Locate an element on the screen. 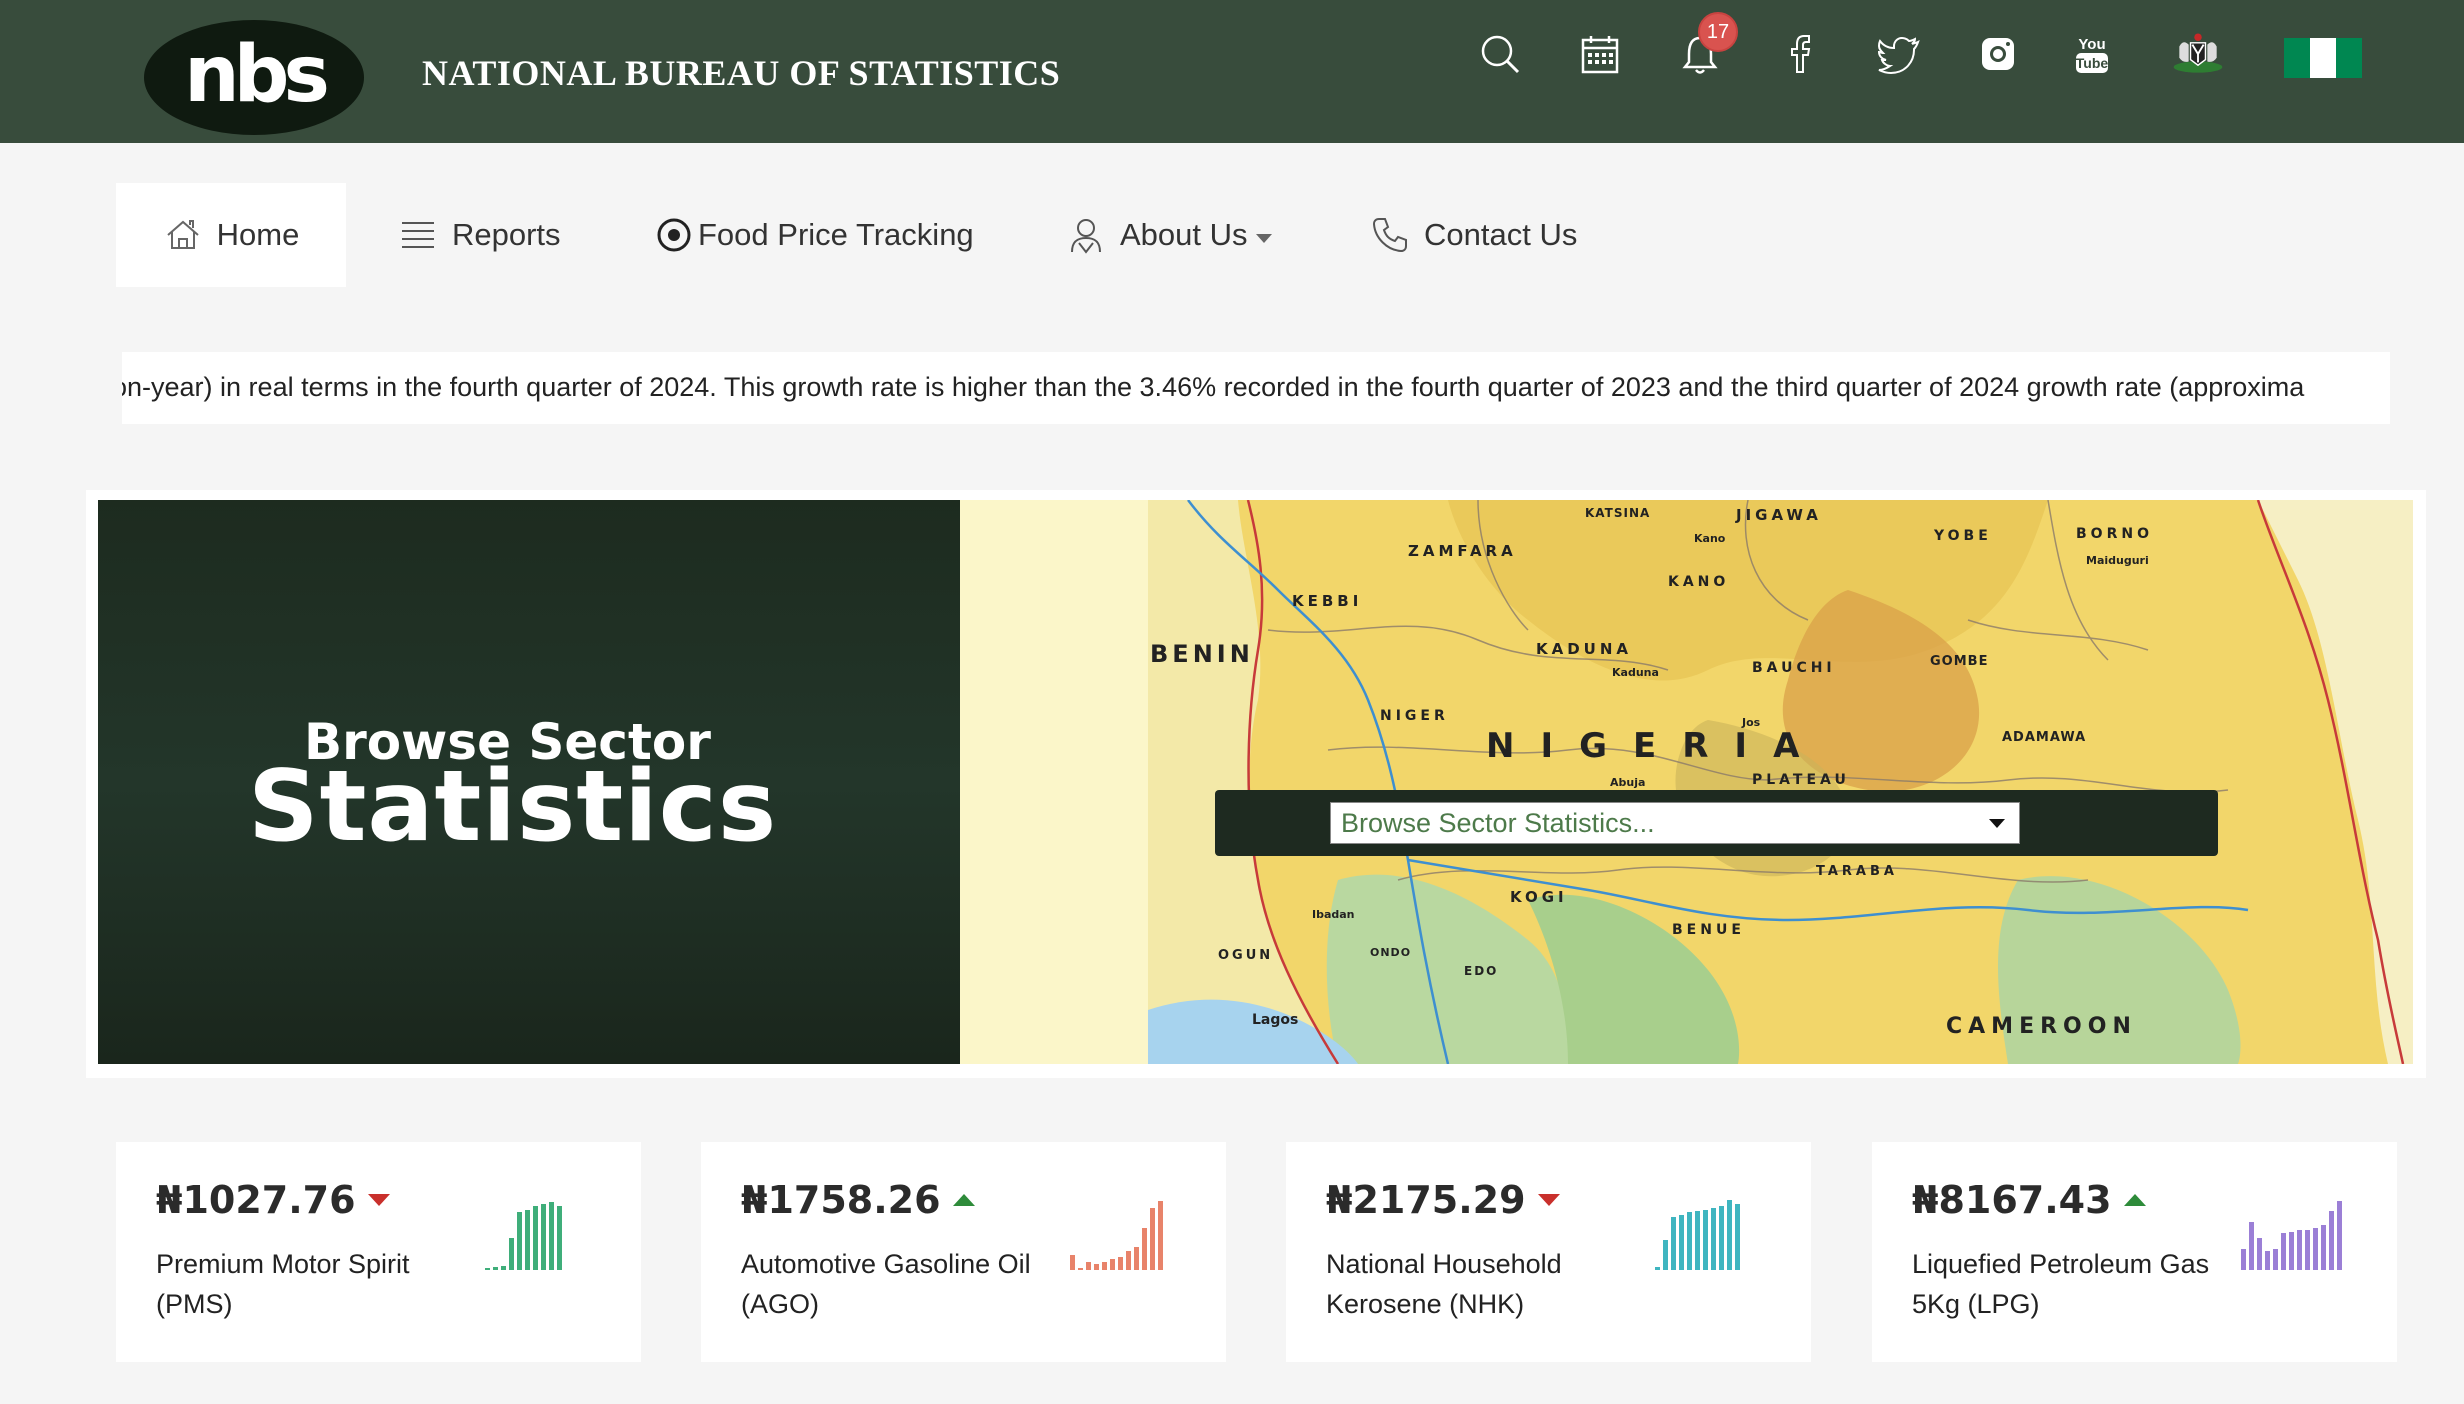  nav-about-us: About Us is located at coordinates (1169, 235).